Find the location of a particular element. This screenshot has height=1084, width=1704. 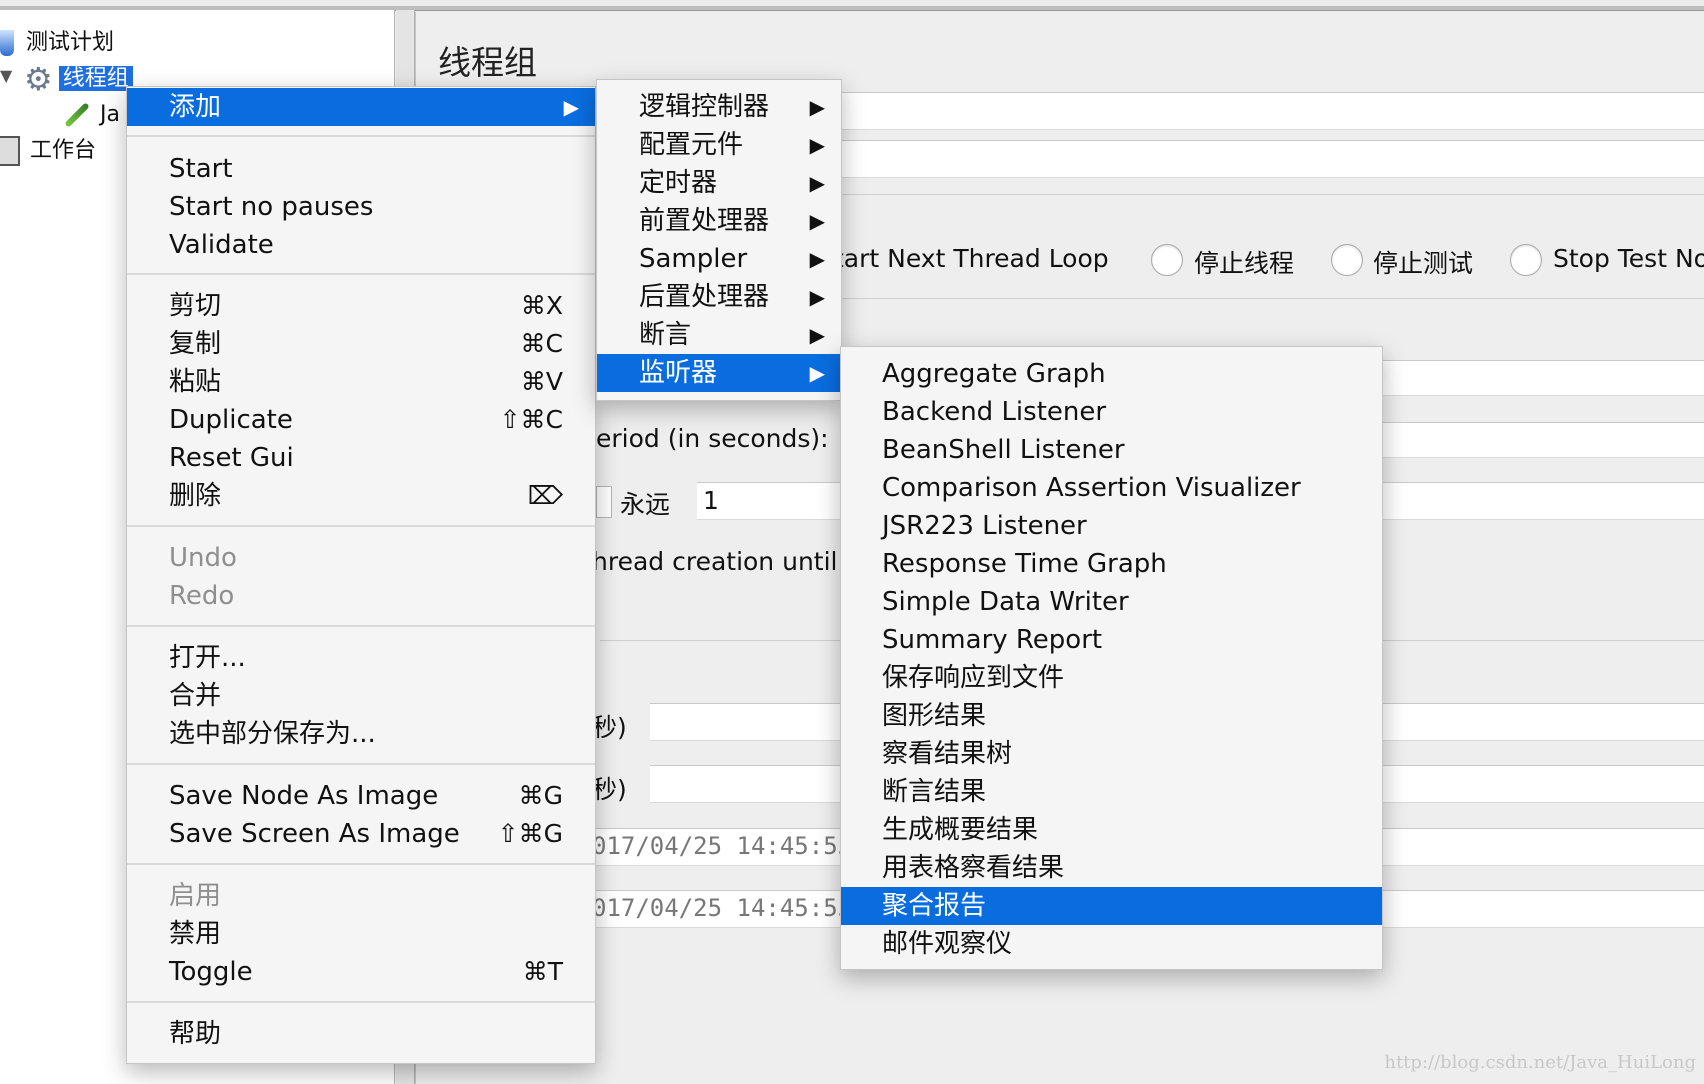

radio-stop-test-now is located at coordinates (1526, 260).